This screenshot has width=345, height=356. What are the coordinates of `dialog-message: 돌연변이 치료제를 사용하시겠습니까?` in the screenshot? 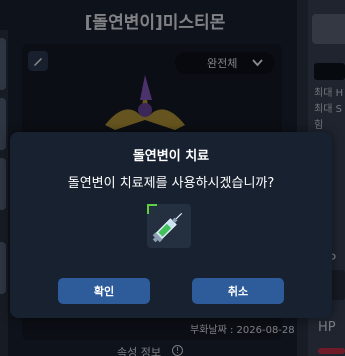 It's located at (171, 183).